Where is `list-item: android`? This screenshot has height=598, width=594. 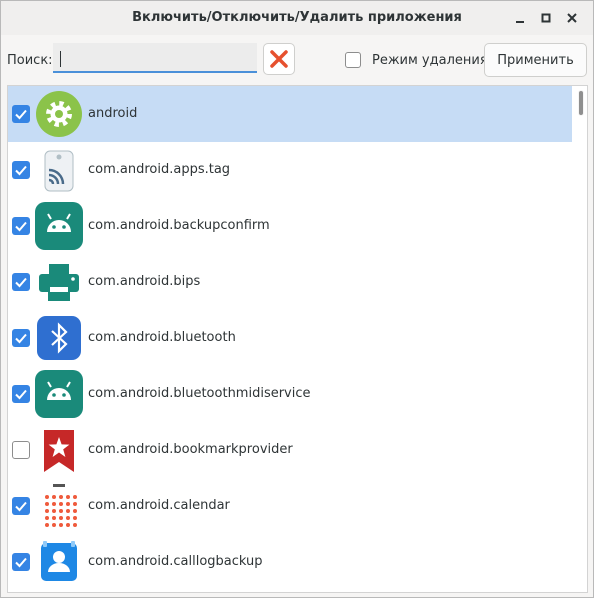 list-item: android is located at coordinates (290, 114).